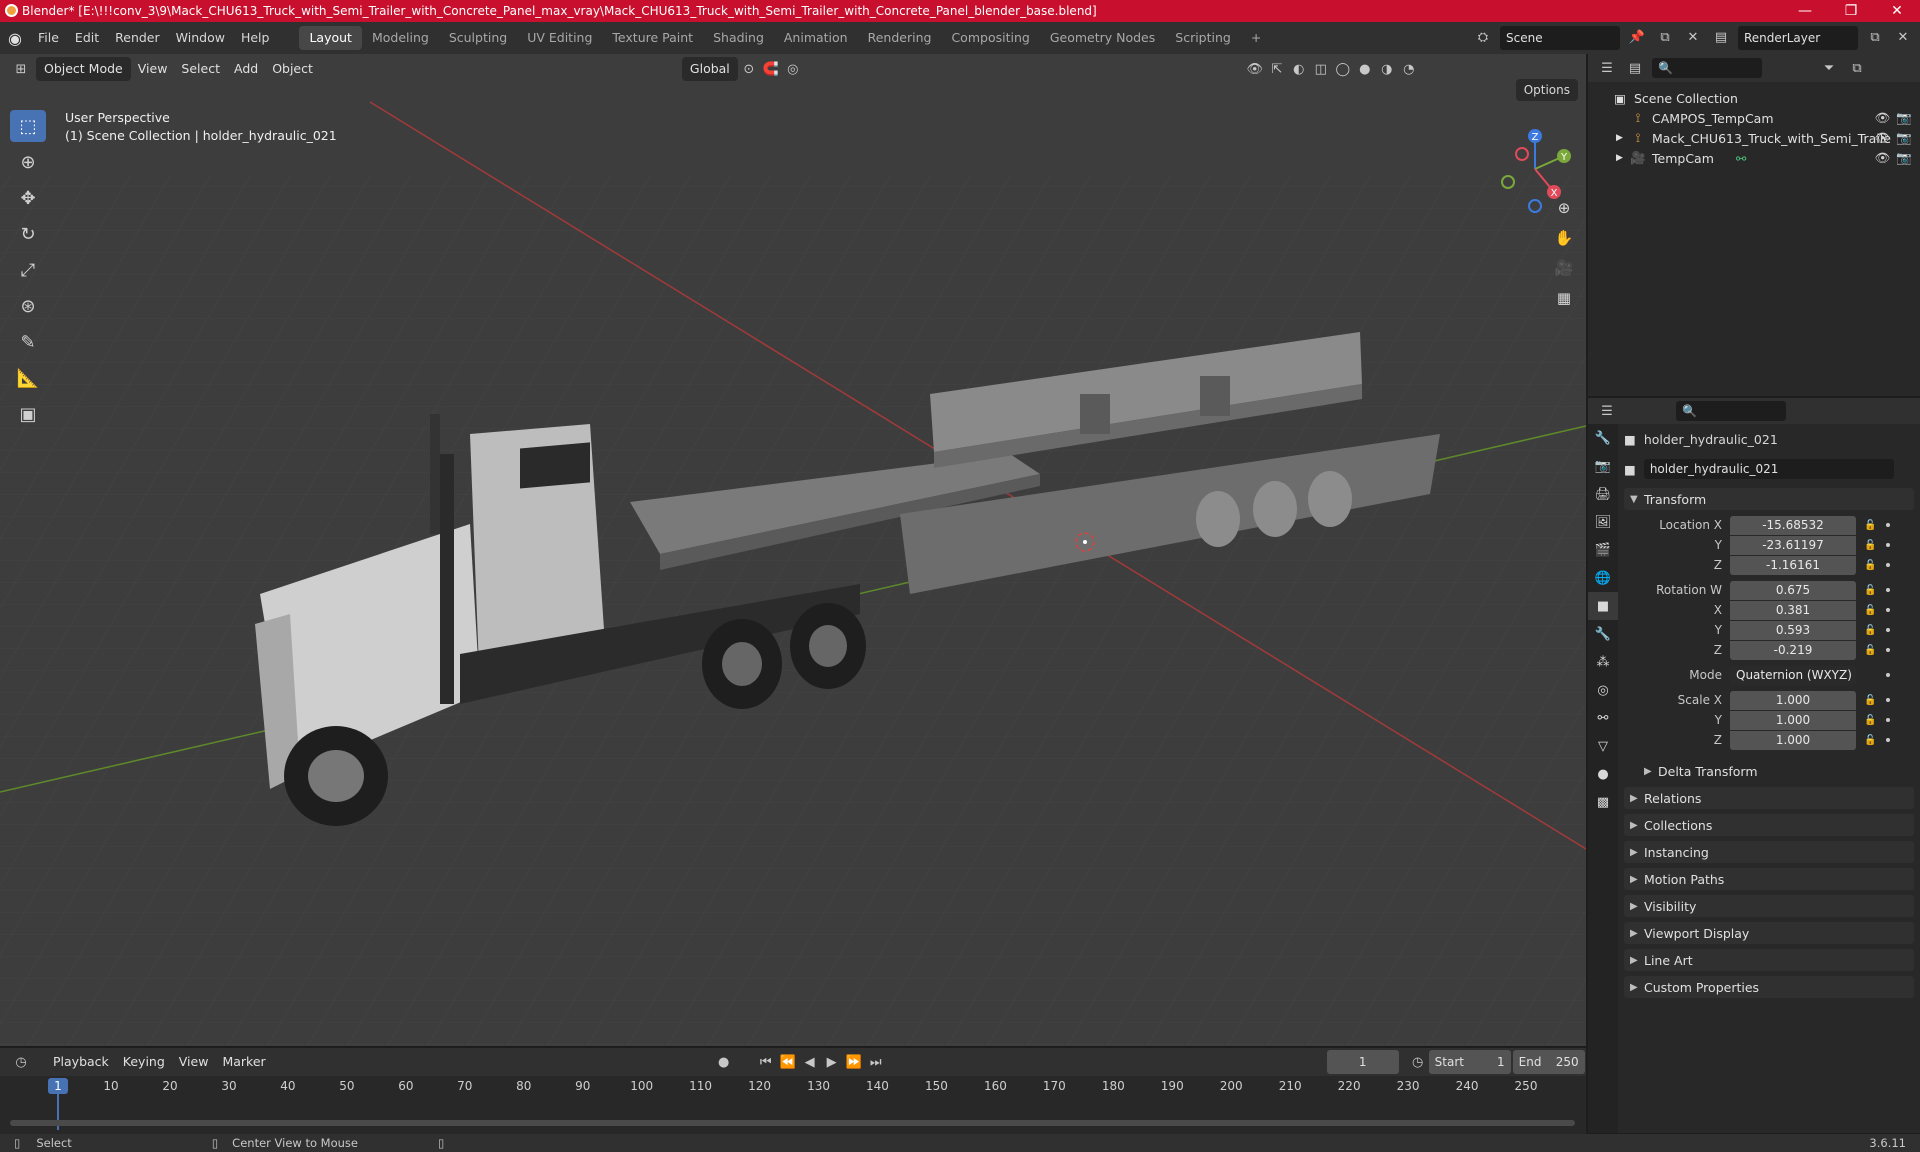  I want to click on menu-window: Window, so click(200, 38).